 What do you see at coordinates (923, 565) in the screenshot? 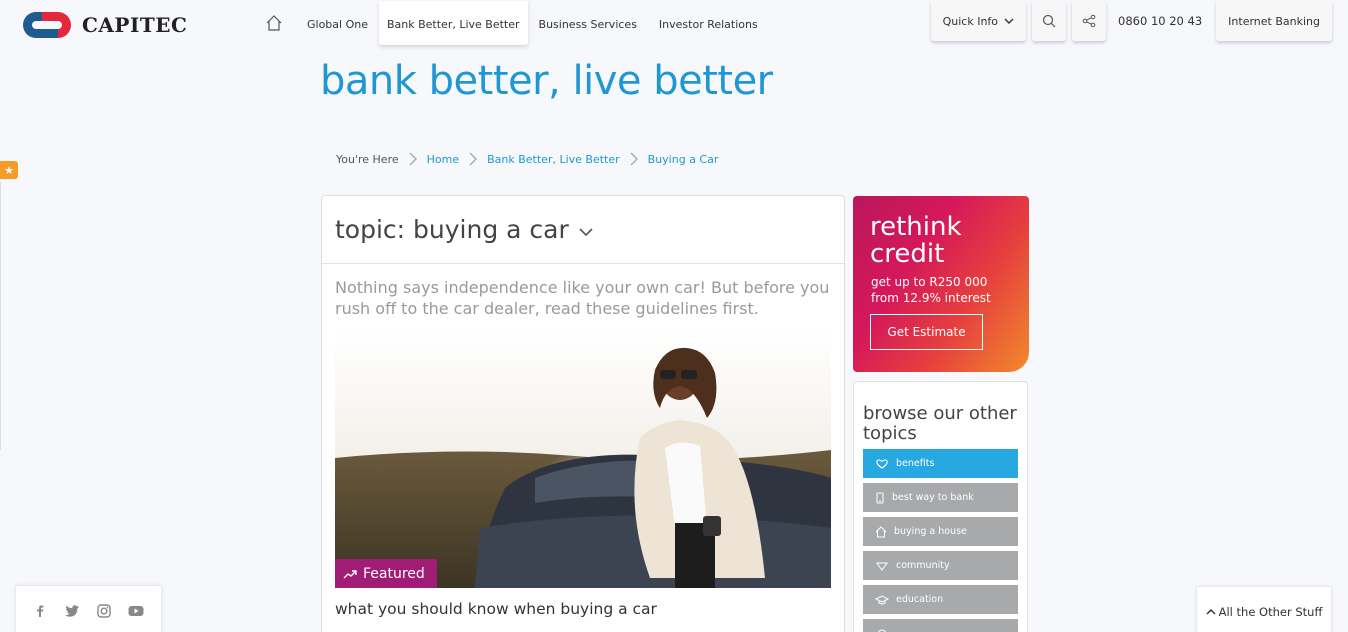
I see `topic-community-label: community` at bounding box center [923, 565].